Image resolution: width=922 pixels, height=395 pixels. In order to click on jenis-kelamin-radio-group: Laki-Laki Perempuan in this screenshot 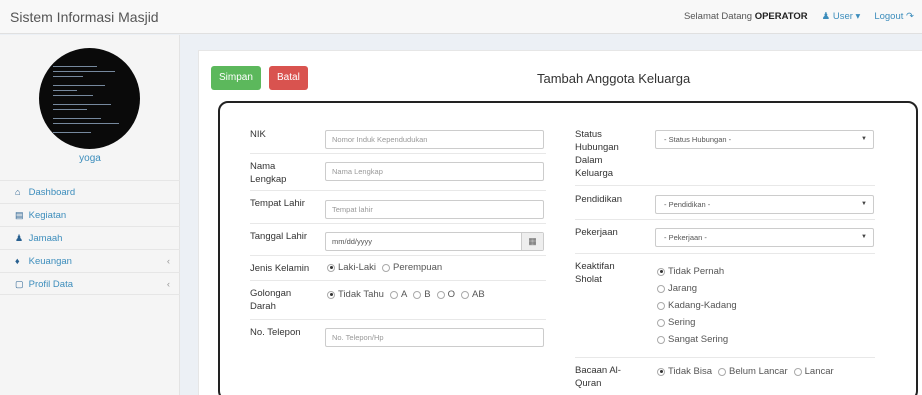, I will do `click(384, 267)`.